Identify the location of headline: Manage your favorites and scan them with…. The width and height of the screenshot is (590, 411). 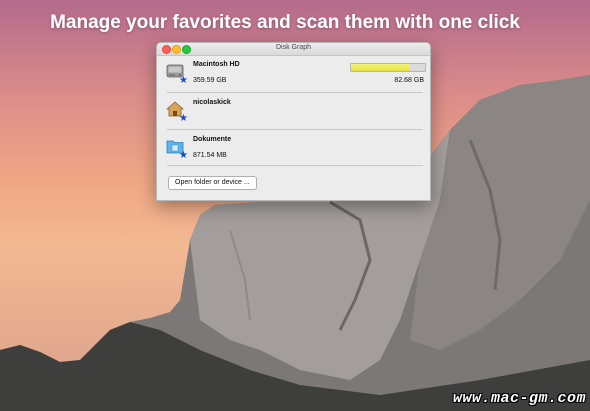
(285, 22).